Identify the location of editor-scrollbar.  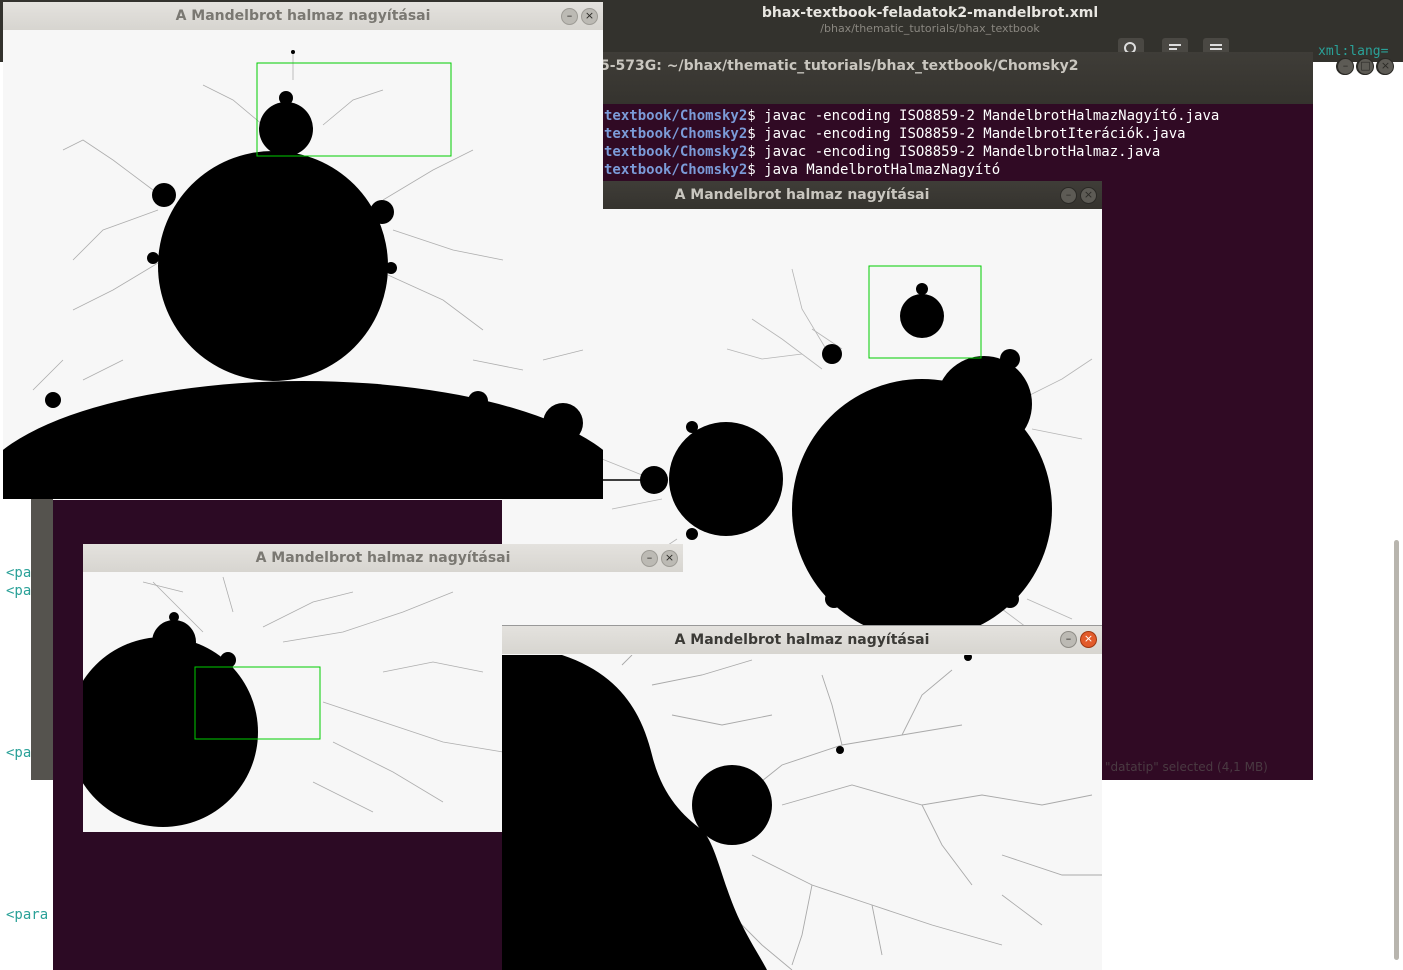
(1396, 750).